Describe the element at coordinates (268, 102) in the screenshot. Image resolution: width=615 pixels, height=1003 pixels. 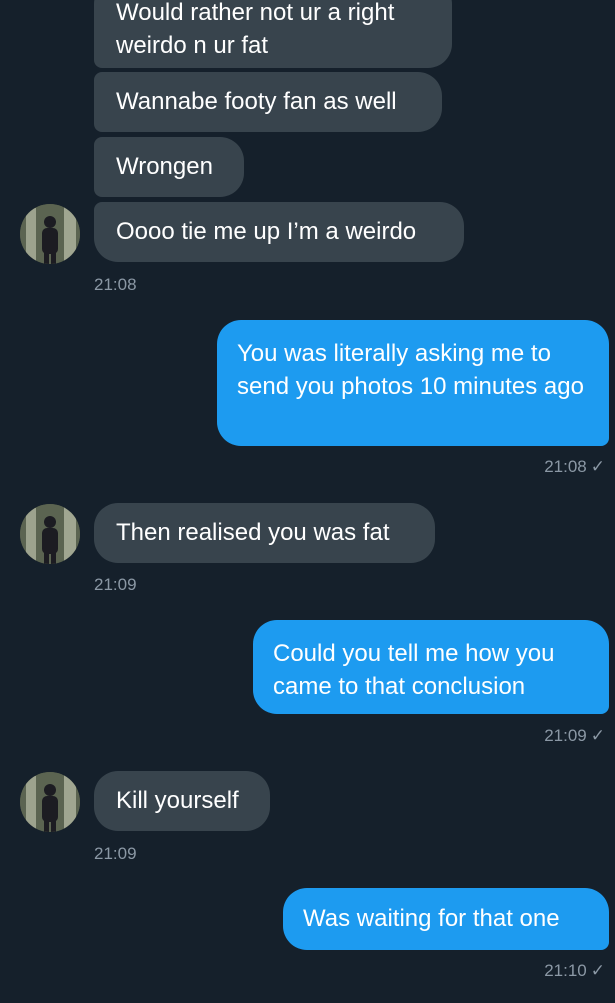
I see `incoming-message: Wannabe footy fan as well` at that location.